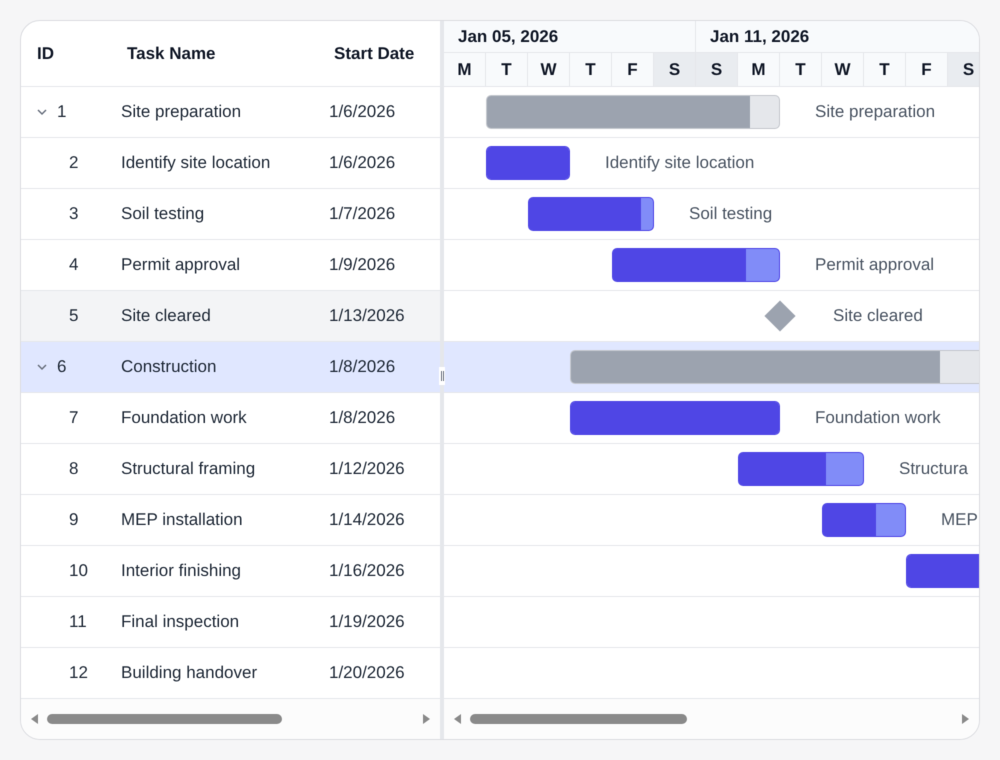 Image resolution: width=1000 pixels, height=760 pixels. What do you see at coordinates (570, 36) in the screenshot?
I see `week-header: Jan 05, 2026` at bounding box center [570, 36].